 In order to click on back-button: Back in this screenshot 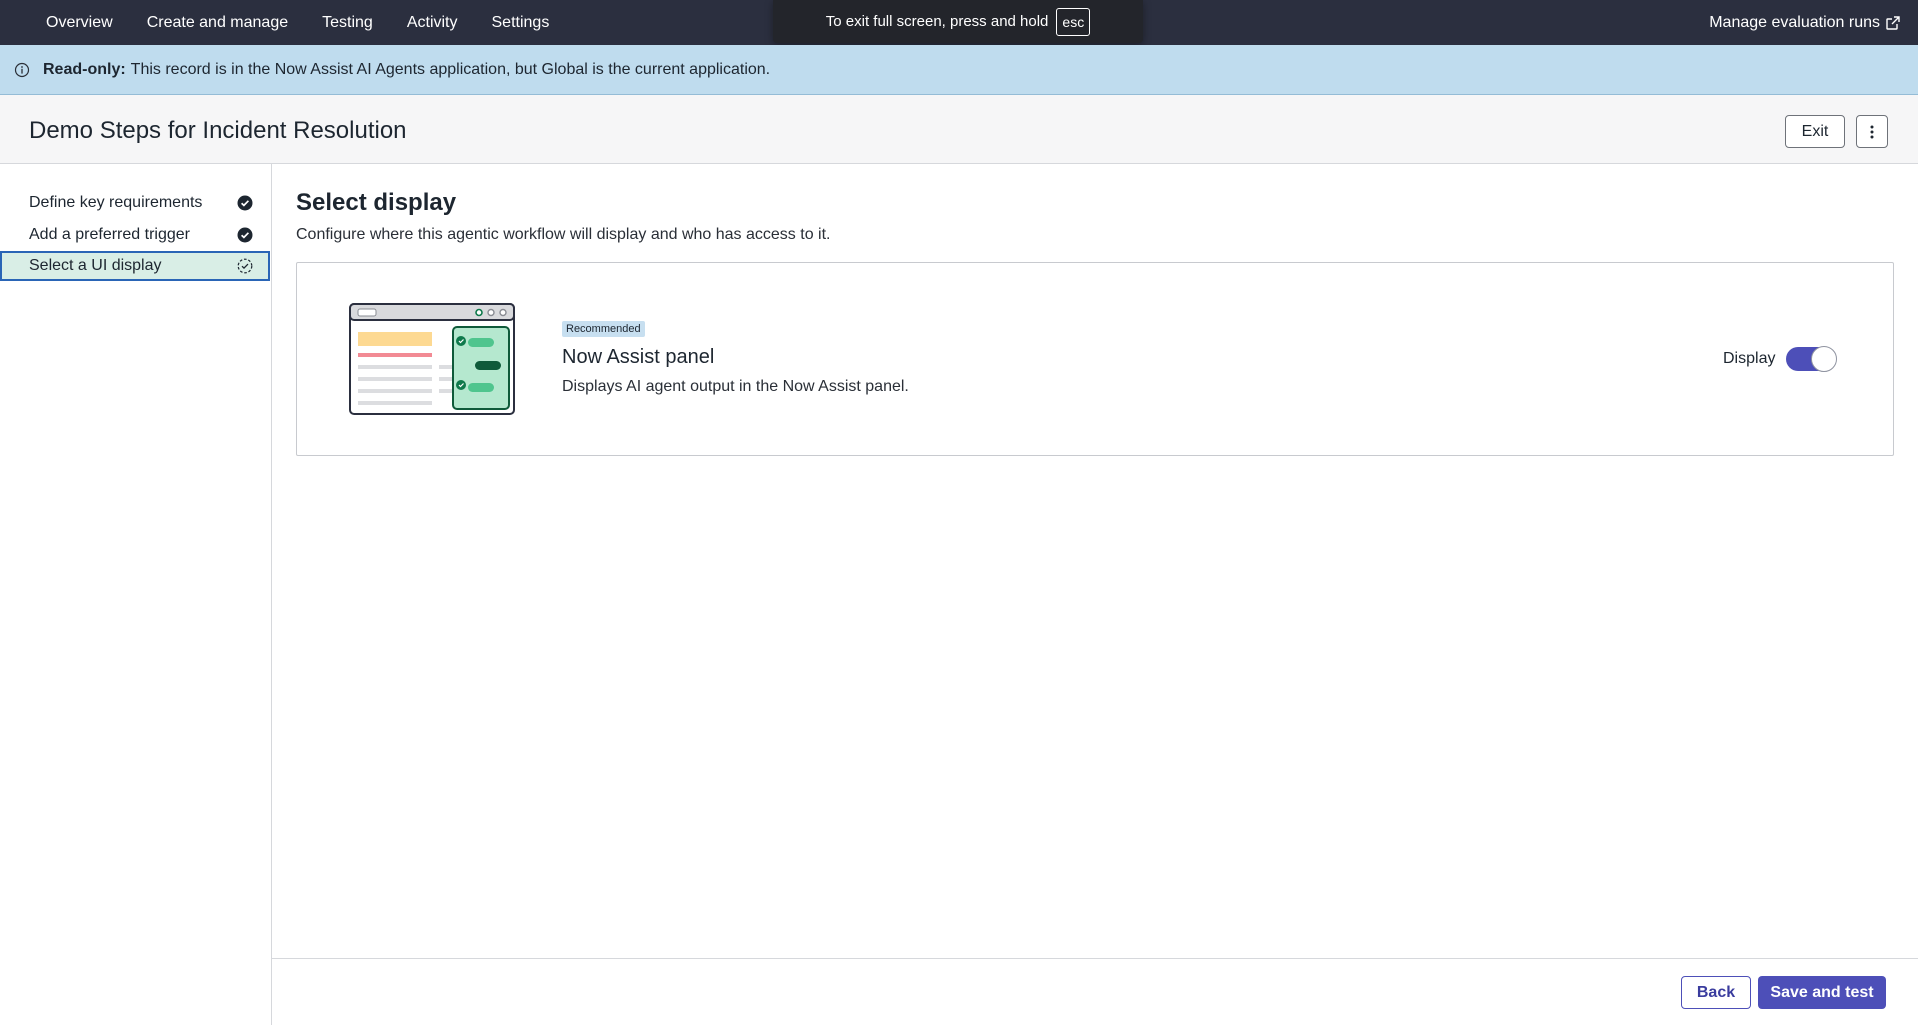, I will do `click(1716, 992)`.